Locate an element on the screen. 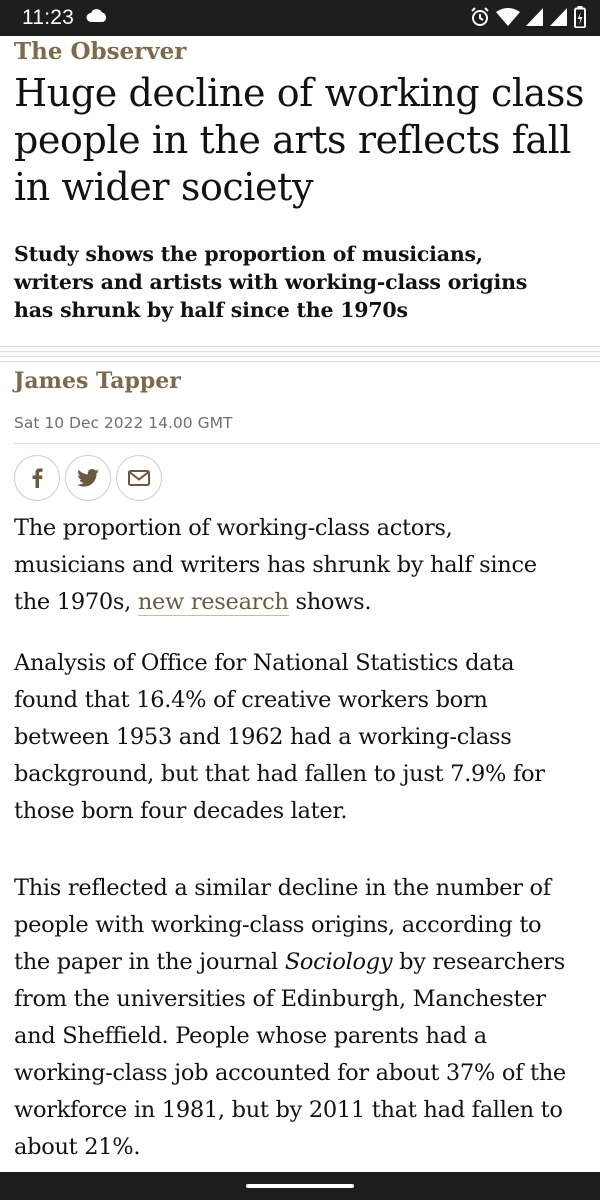  paragraph-line: about 21%. is located at coordinates (77, 1147).